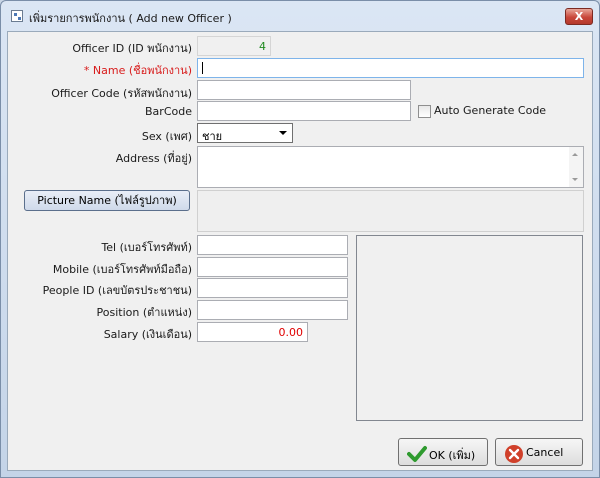 The image size is (600, 478). Describe the element at coordinates (272, 288) in the screenshot. I see `people-id-field` at that location.